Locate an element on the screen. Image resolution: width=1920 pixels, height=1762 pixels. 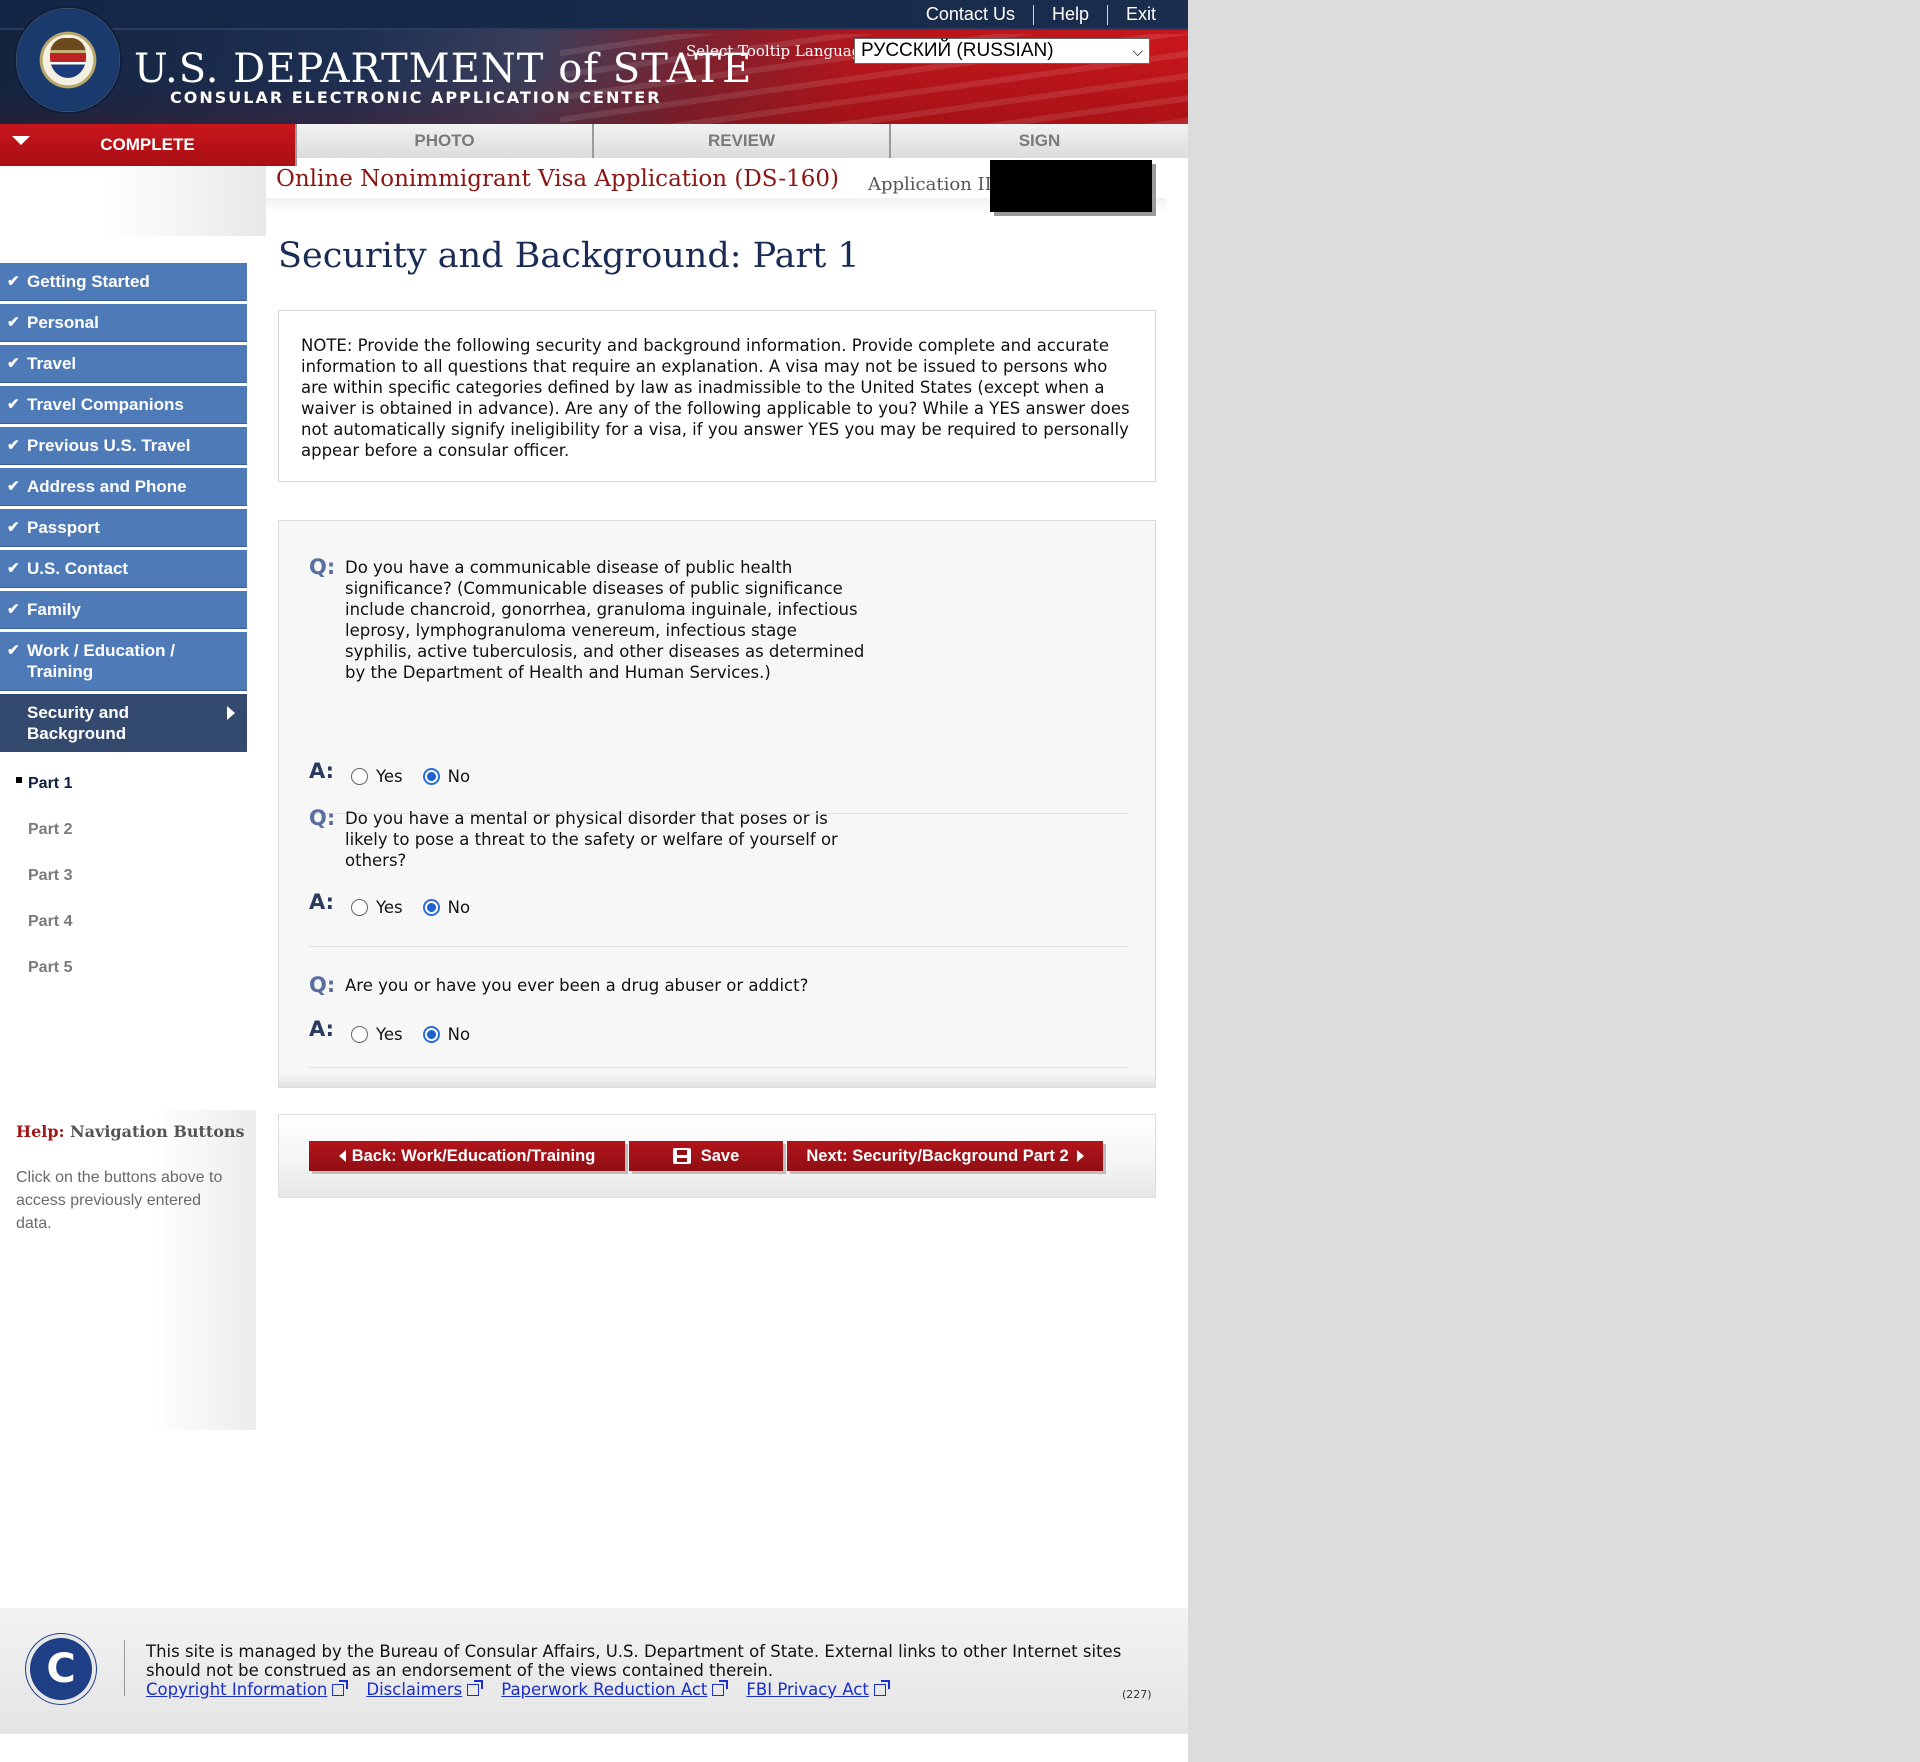
tab-label: SIGN is located at coordinates (1039, 140).